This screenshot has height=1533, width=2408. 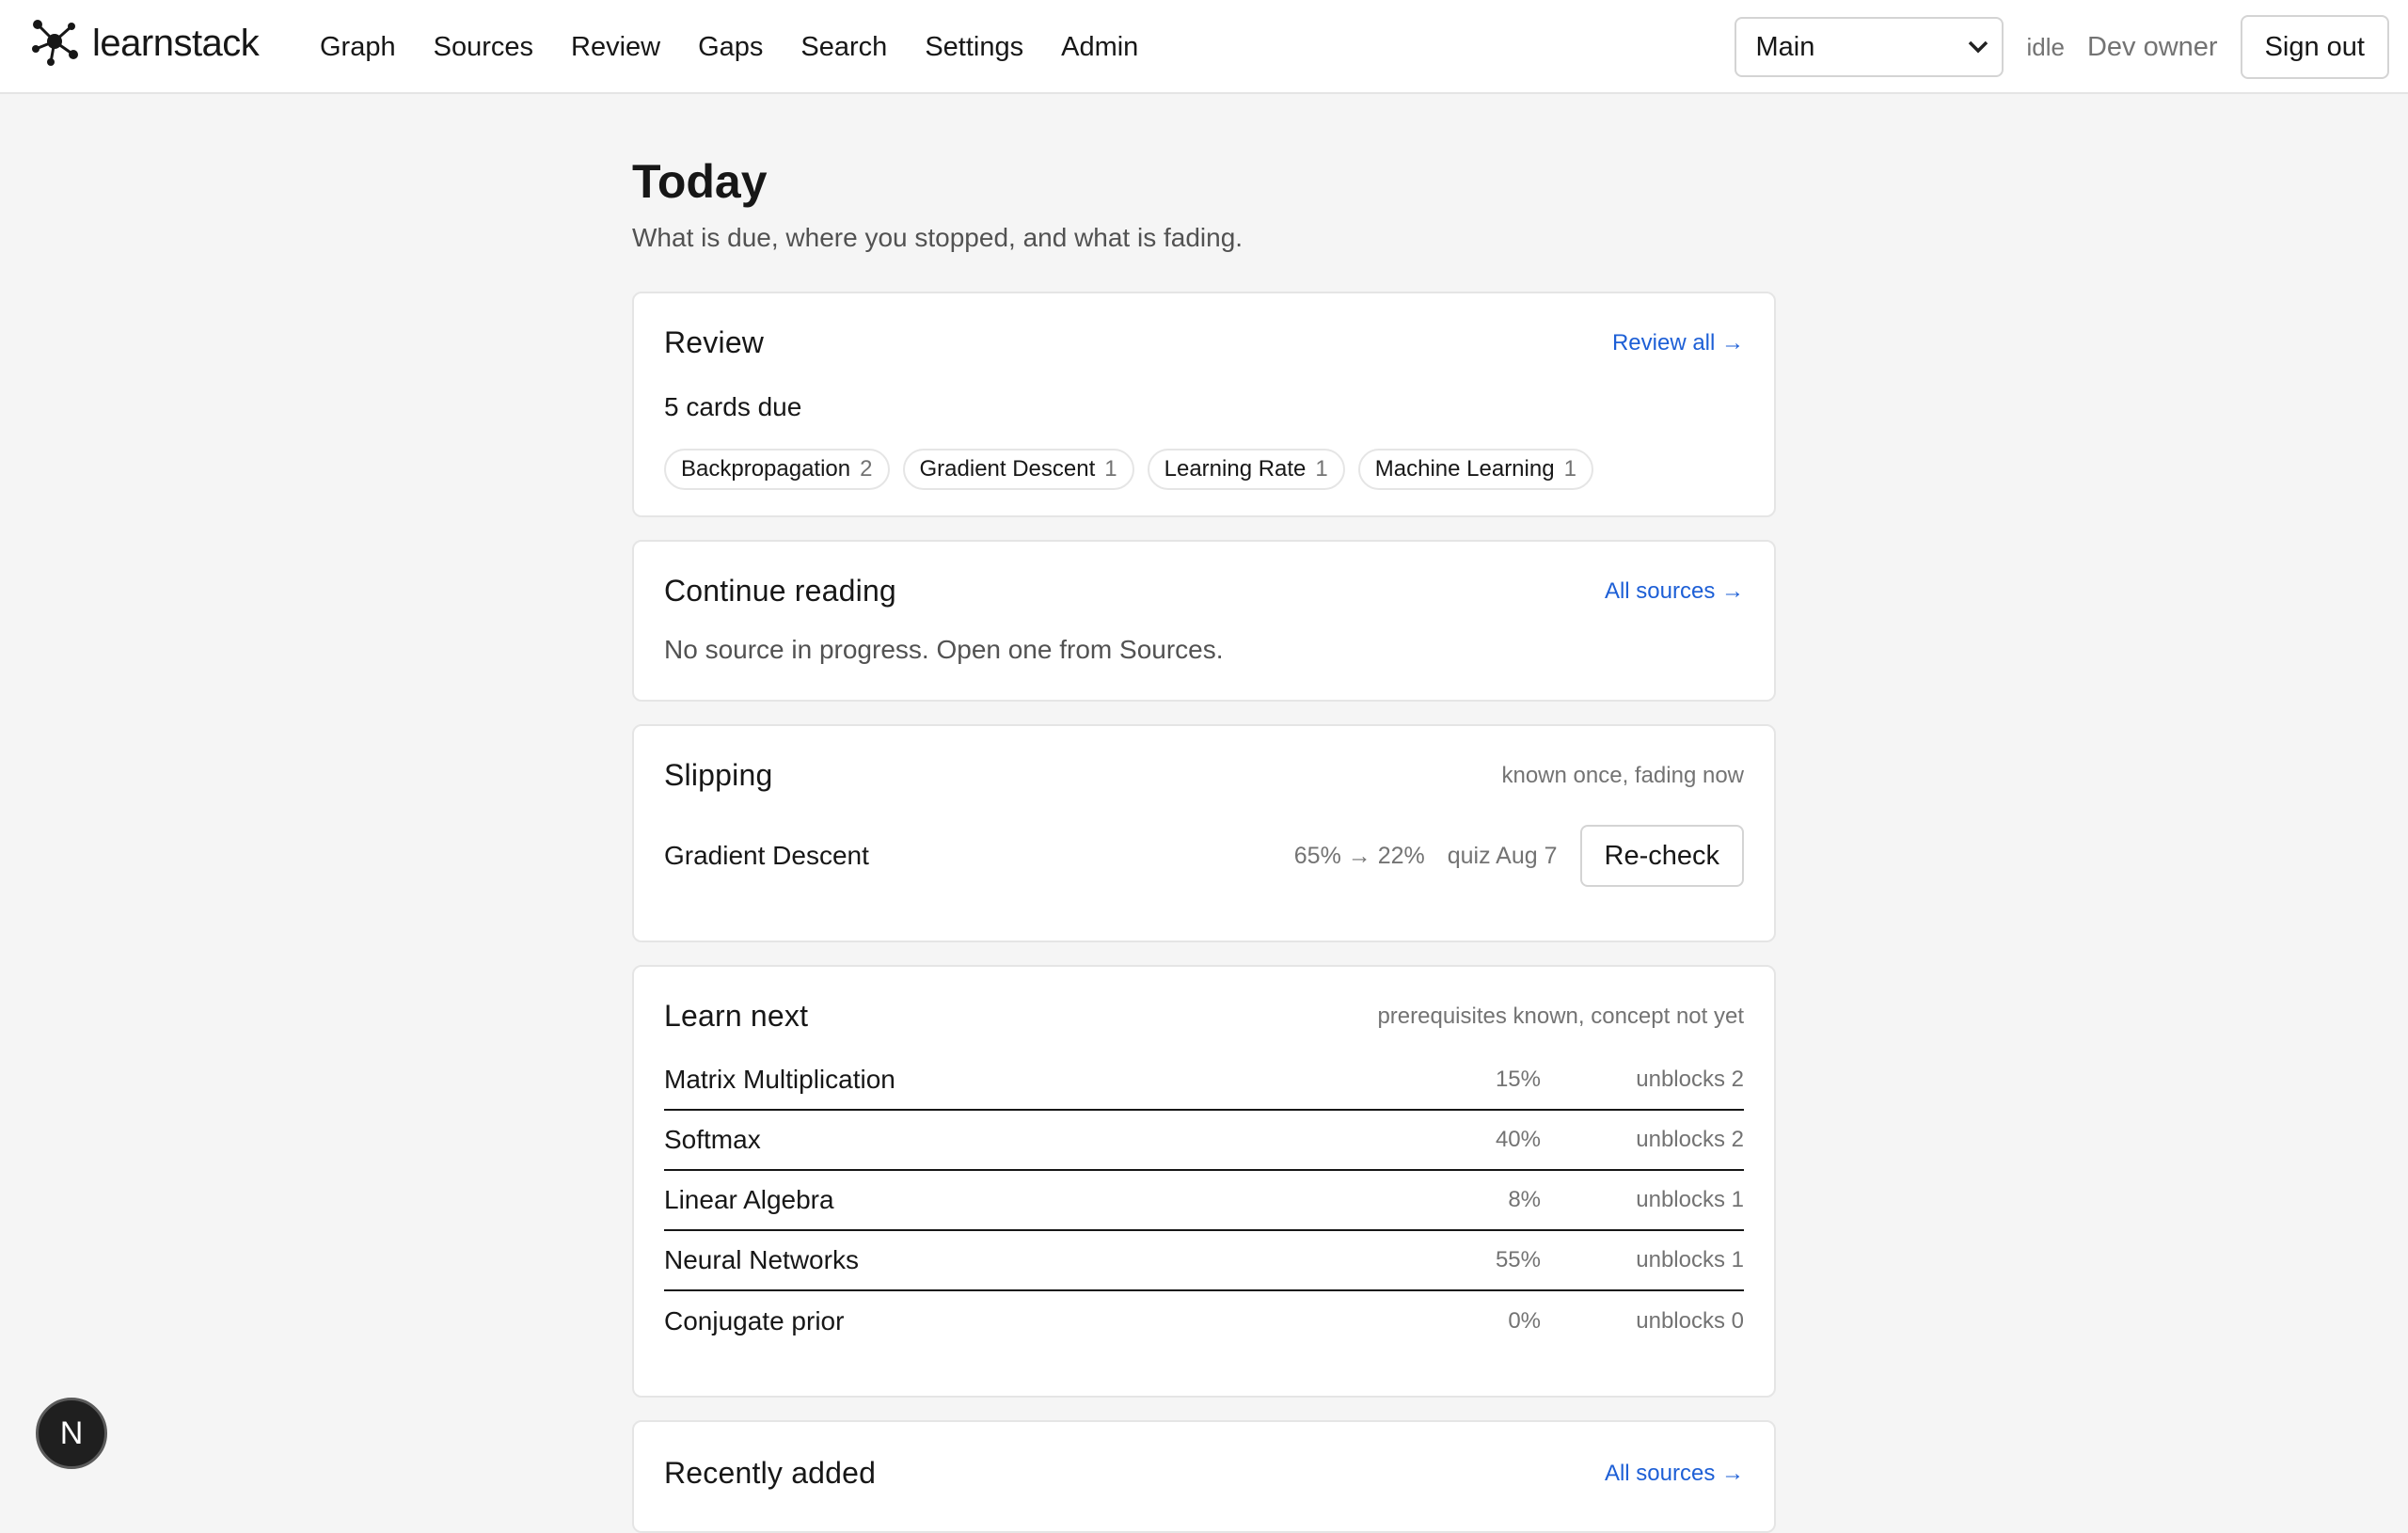 What do you see at coordinates (1027, 1080) in the screenshot?
I see `concept-name: Matrix Multiplication` at bounding box center [1027, 1080].